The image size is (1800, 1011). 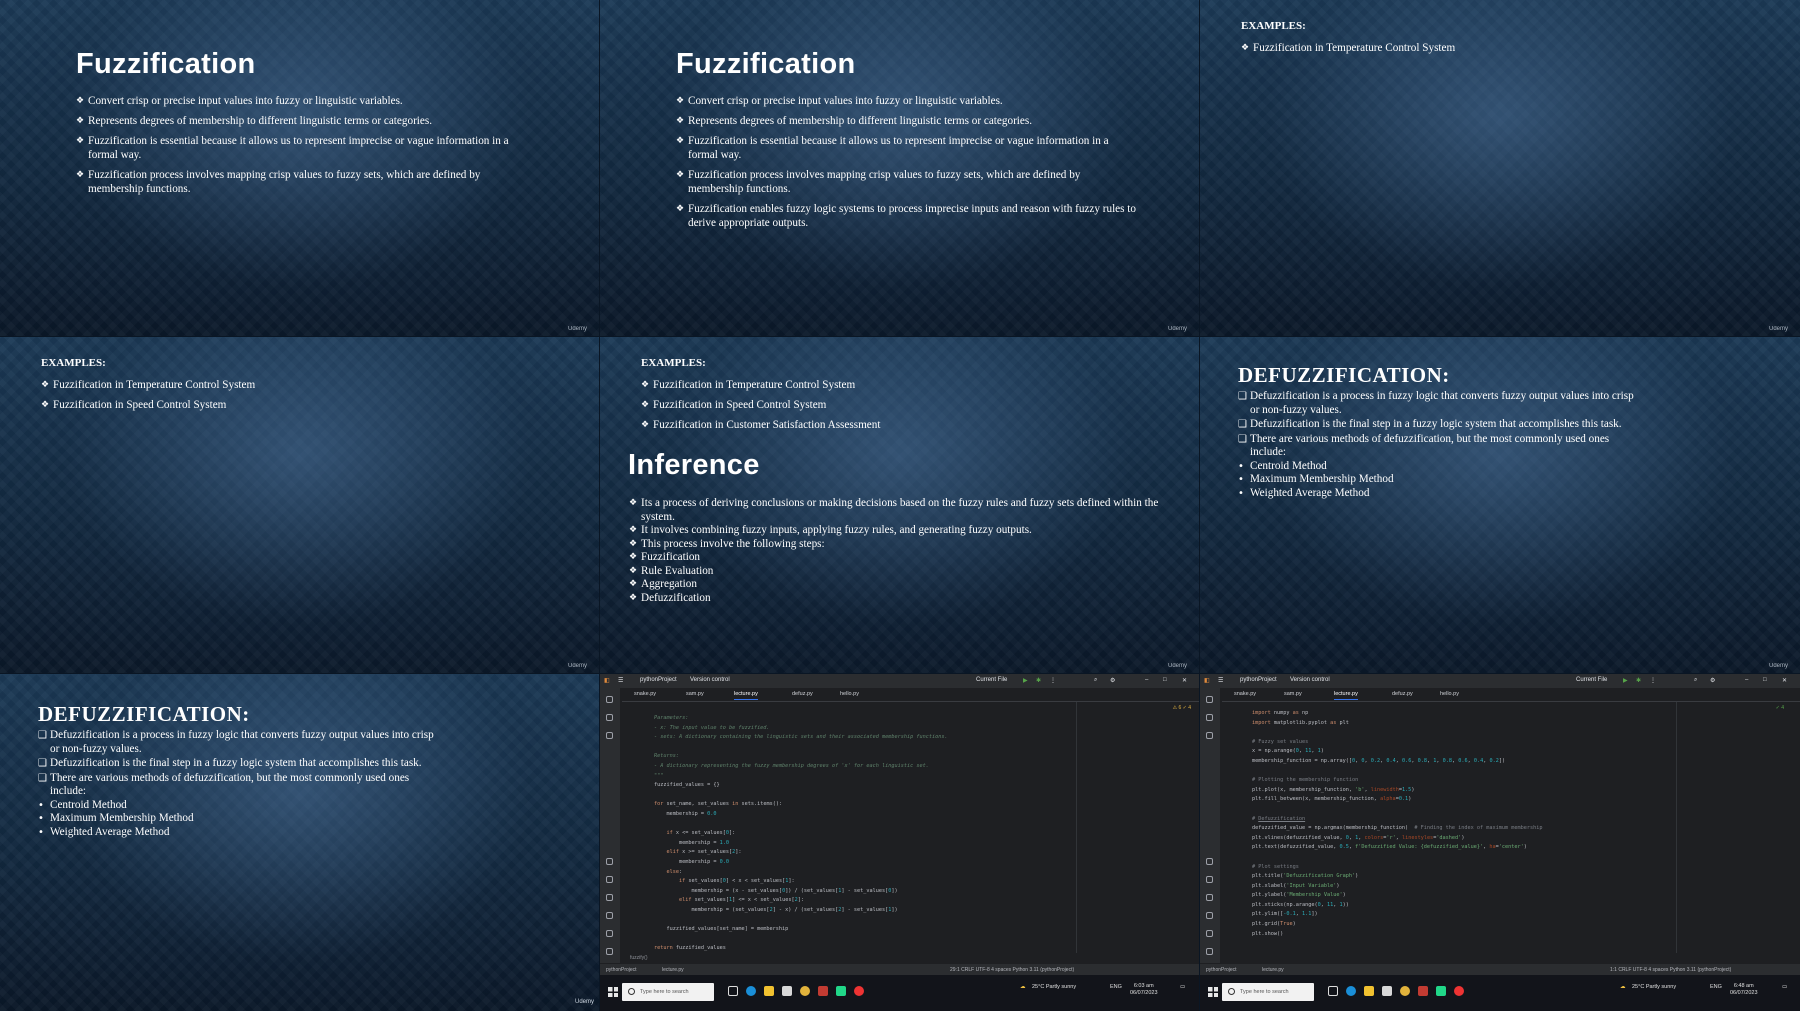 I want to click on inspection-widget: ⚠ 6 ✓ 4, so click(x=1182, y=708).